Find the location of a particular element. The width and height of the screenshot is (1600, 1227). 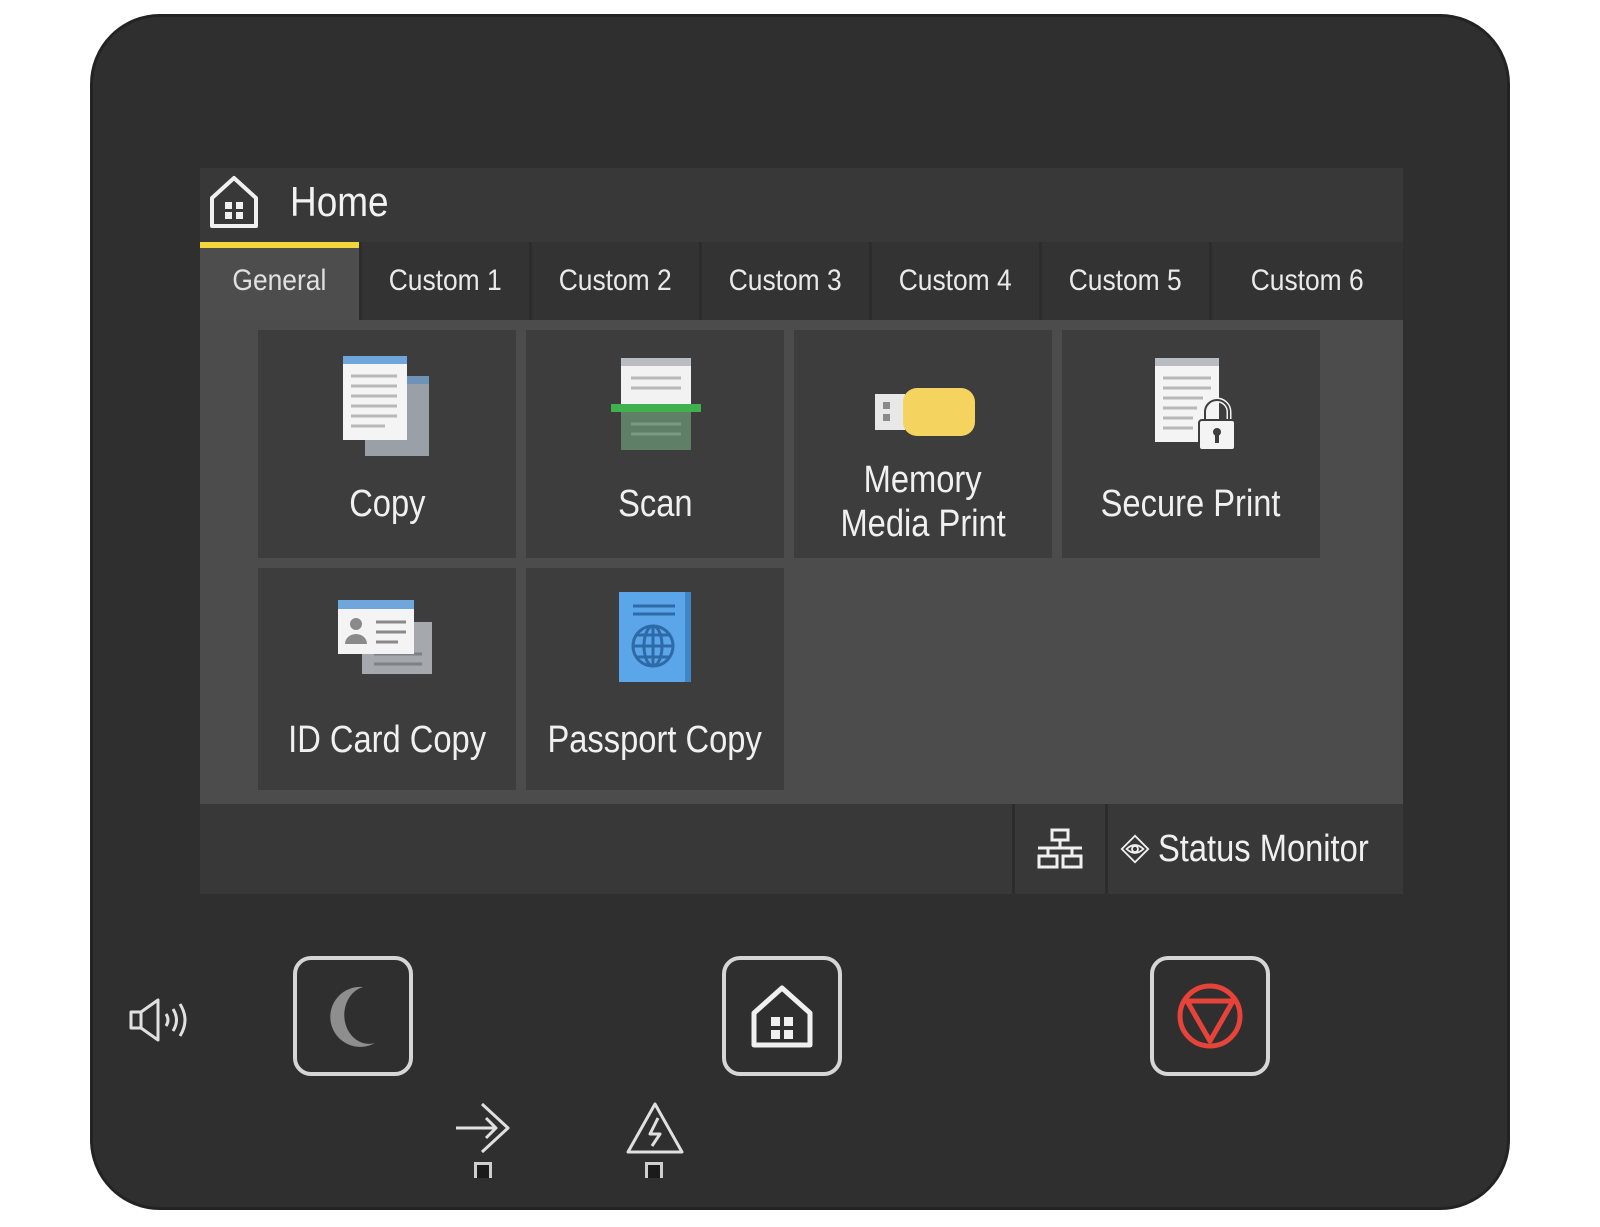

eye-diamond-icon is located at coordinates (1135, 849).